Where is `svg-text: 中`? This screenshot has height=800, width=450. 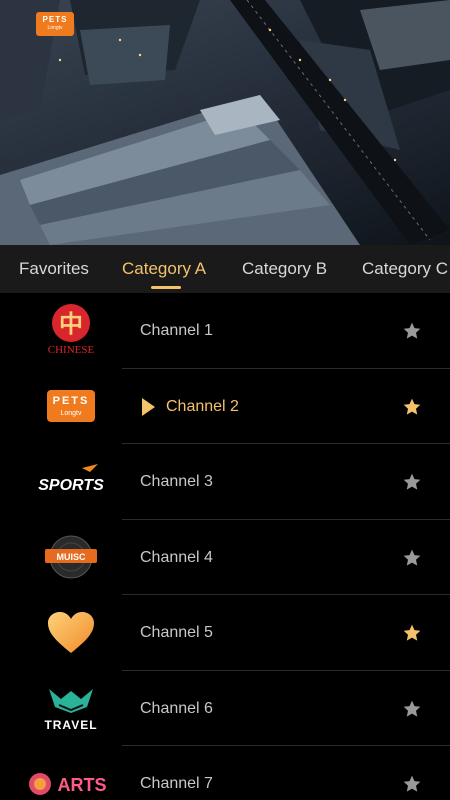 svg-text: 中 is located at coordinates (71, 323).